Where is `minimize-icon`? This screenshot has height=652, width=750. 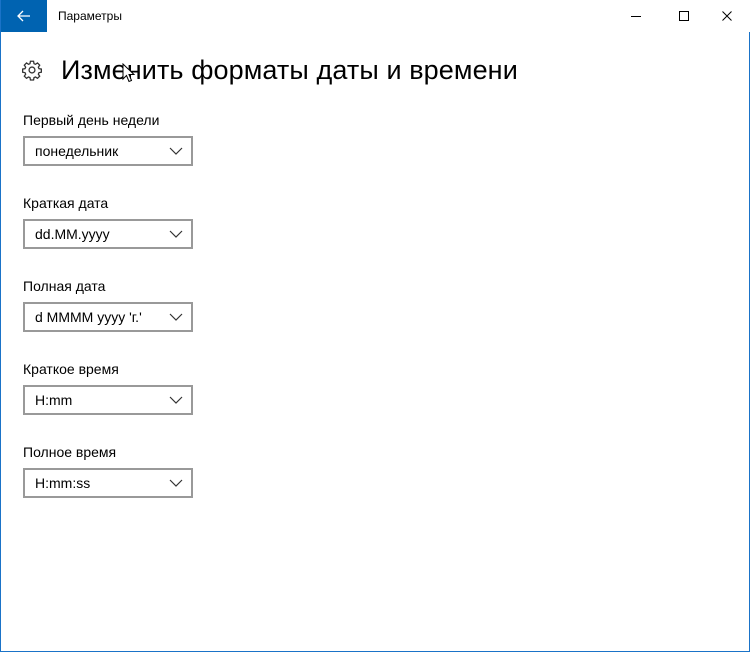 minimize-icon is located at coordinates (636, 16).